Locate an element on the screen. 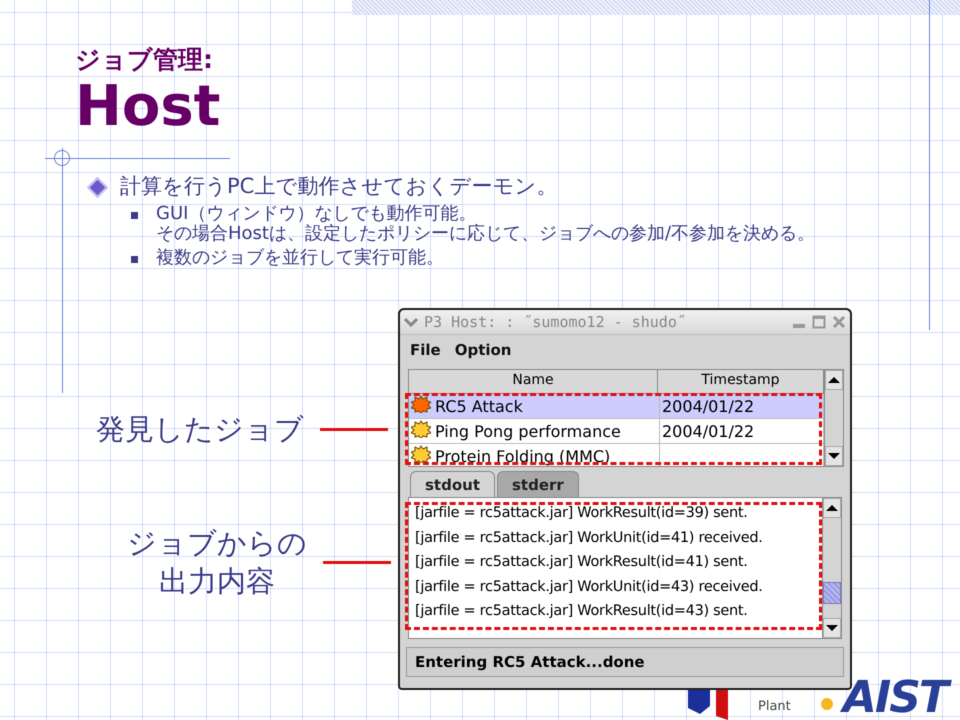 The width and height of the screenshot is (960, 720). dot-icon is located at coordinates (826, 704).